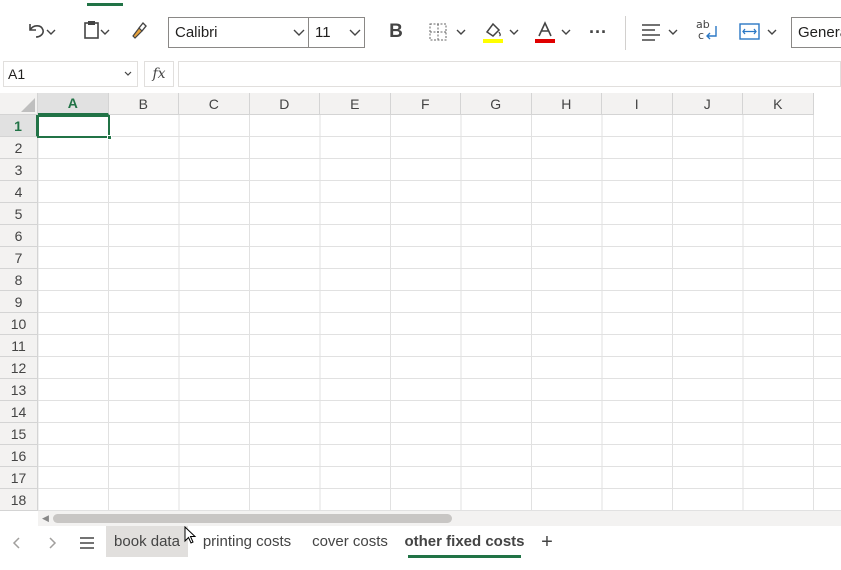  Describe the element at coordinates (19, 192) in the screenshot. I see `row-header: 4` at that location.